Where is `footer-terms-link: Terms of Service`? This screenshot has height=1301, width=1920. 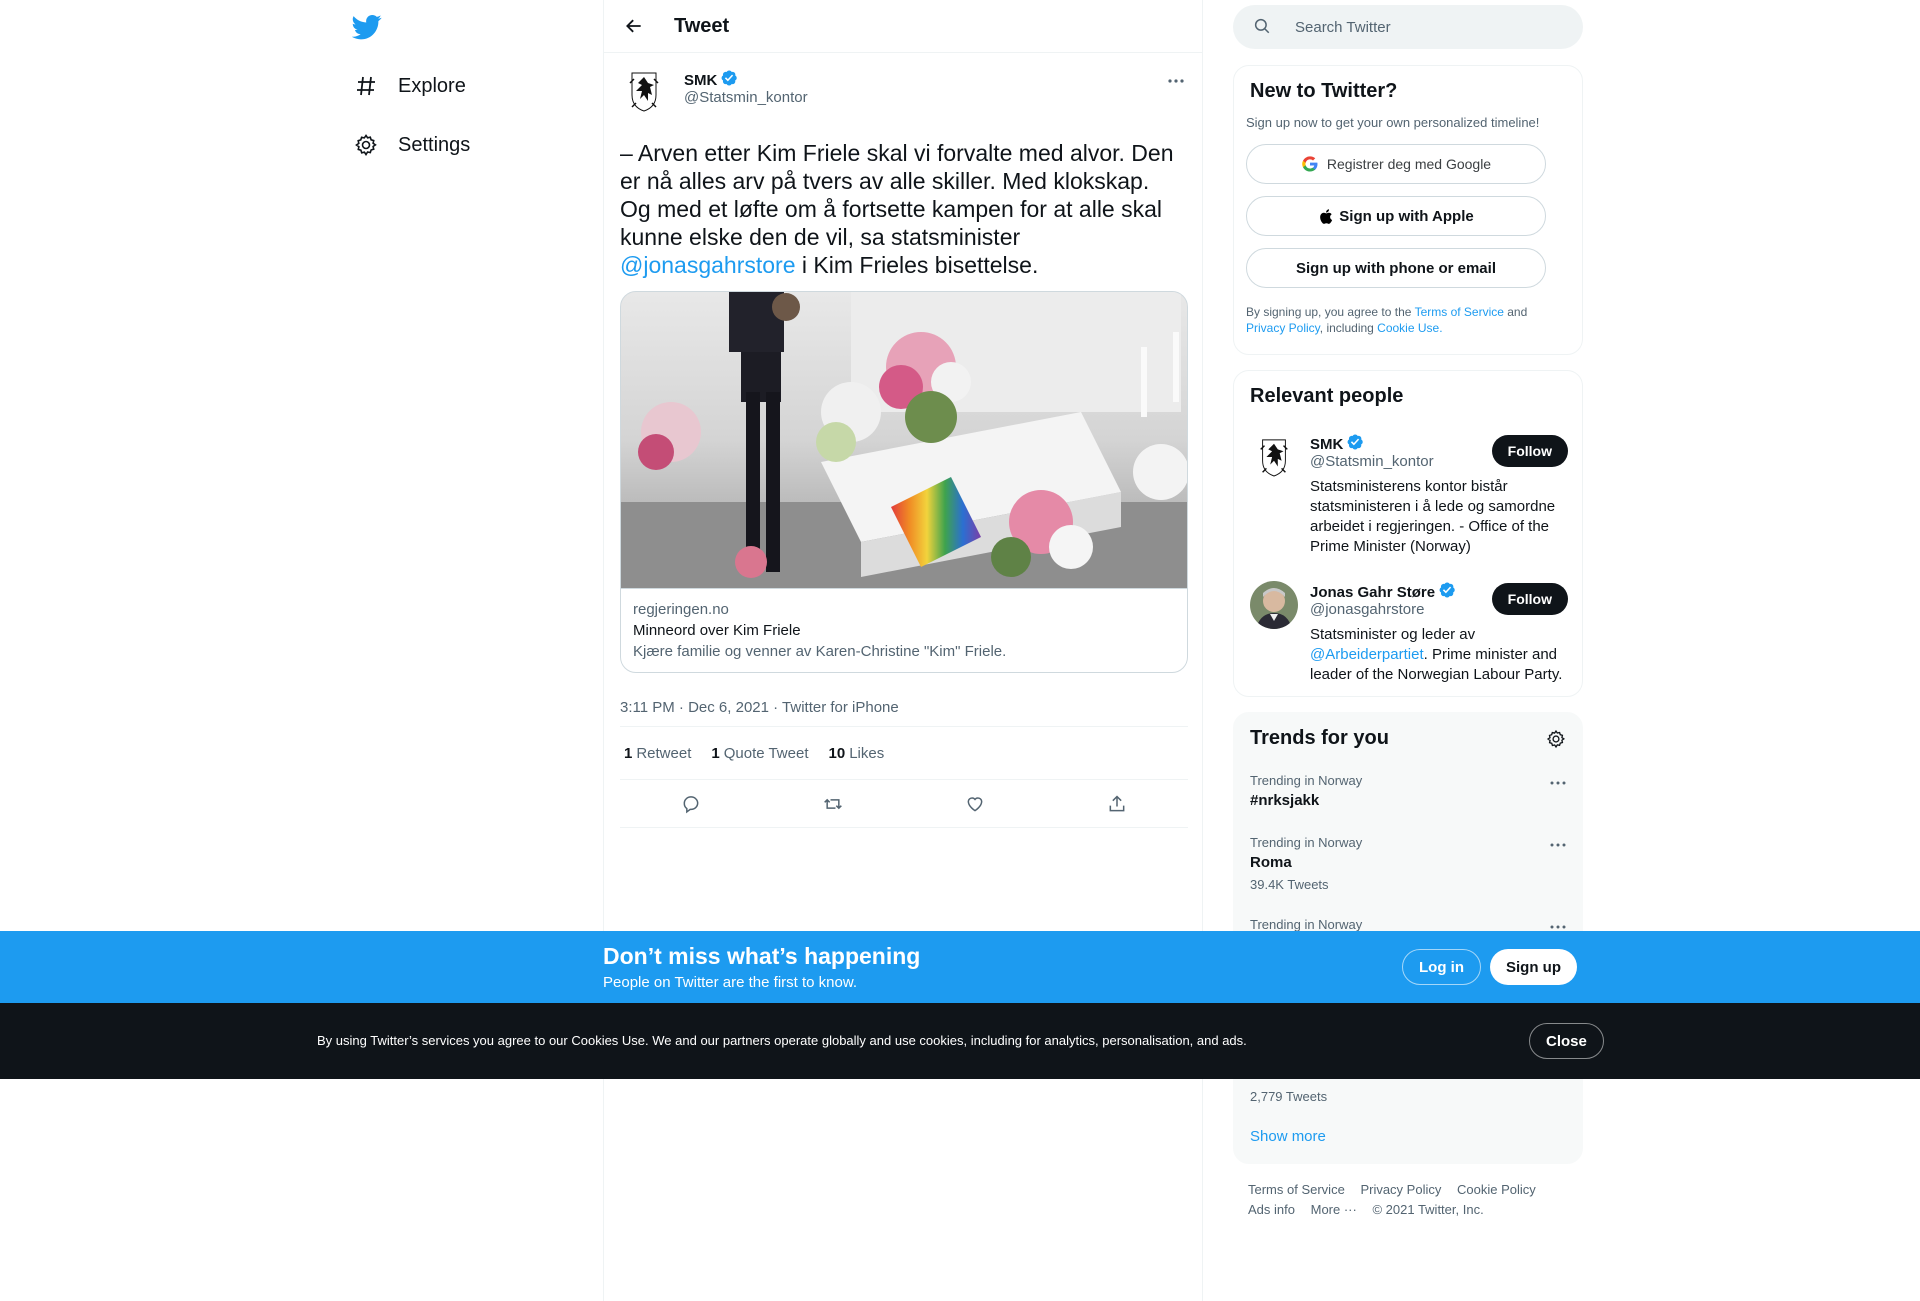 footer-terms-link: Terms of Service is located at coordinates (1296, 1189).